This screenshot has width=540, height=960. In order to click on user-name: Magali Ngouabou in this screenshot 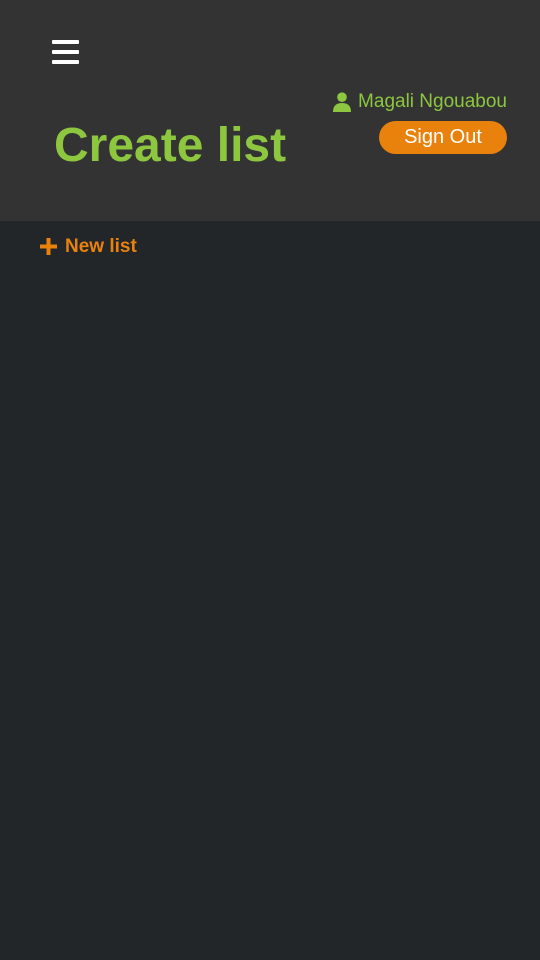, I will do `click(432, 101)`.